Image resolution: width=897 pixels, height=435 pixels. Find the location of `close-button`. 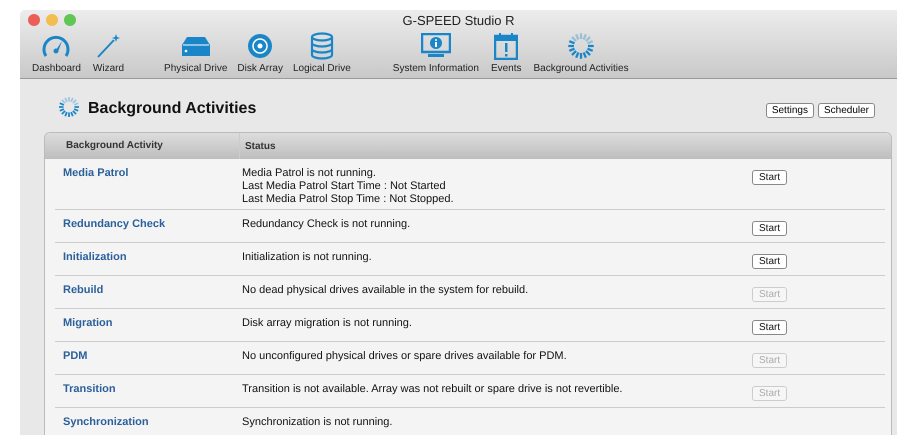

close-button is located at coordinates (34, 20).